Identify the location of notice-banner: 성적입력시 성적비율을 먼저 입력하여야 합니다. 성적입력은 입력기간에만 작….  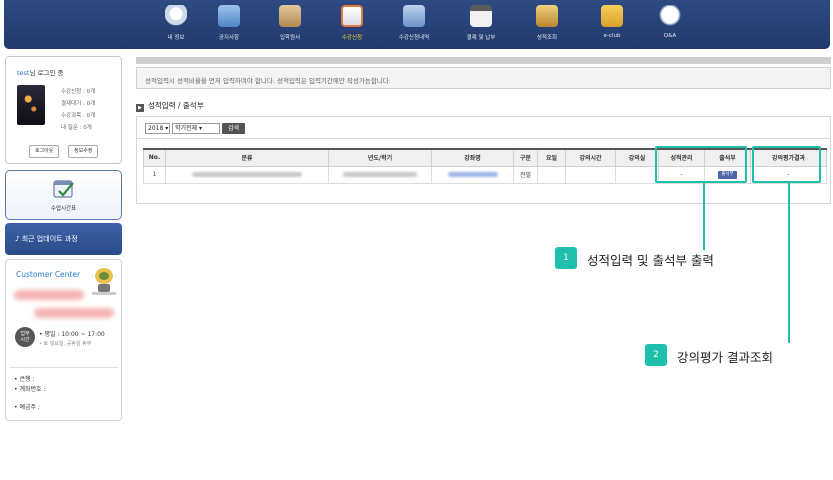
(483, 78).